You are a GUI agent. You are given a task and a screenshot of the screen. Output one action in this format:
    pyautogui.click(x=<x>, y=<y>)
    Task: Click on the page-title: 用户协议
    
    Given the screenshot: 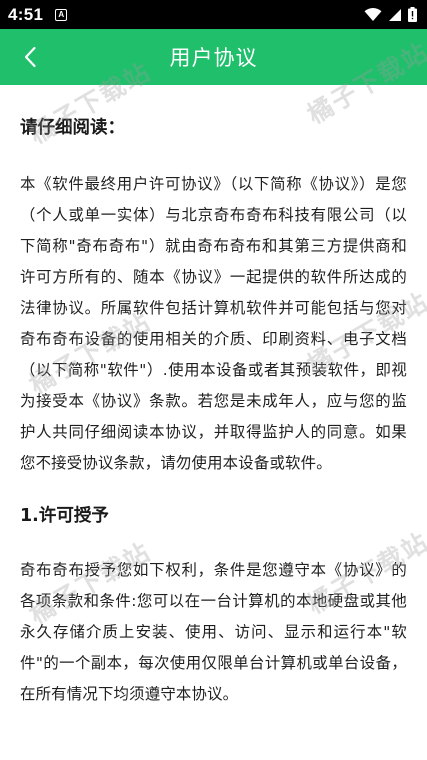 What is the action you would take?
    pyautogui.click(x=213, y=58)
    